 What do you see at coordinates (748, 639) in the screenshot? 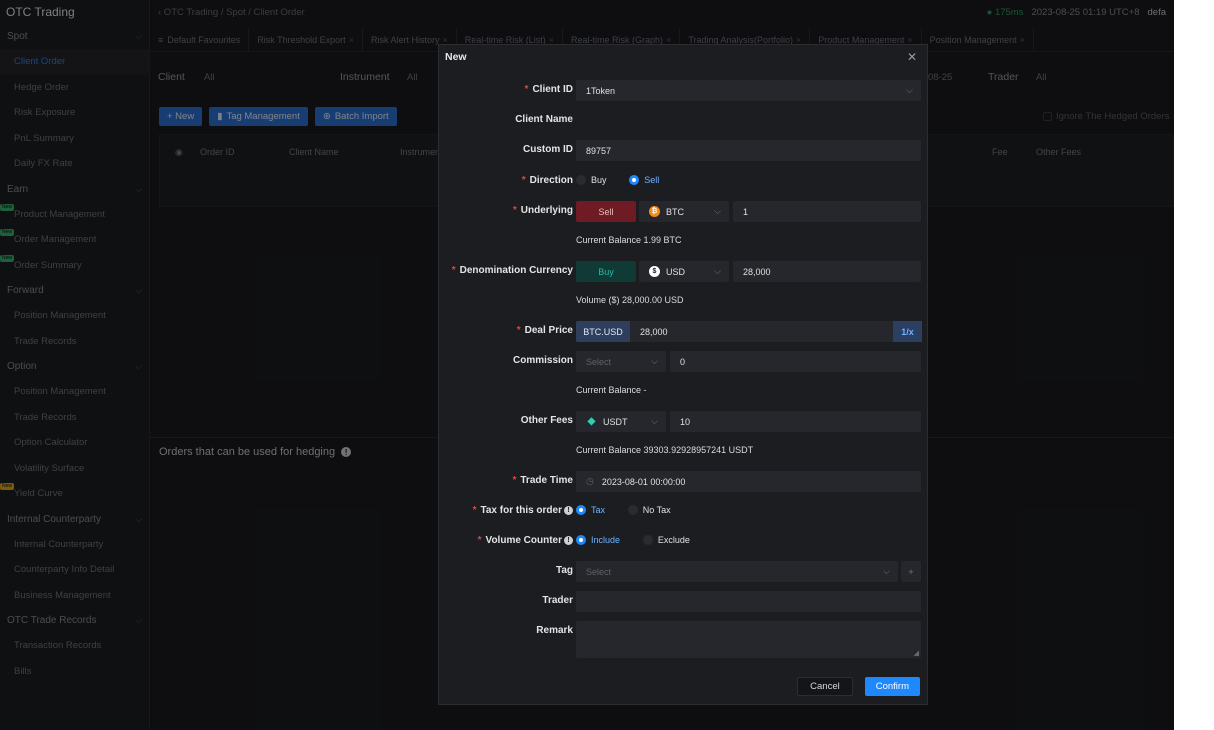
I see `remark-textarea: ◢` at bounding box center [748, 639].